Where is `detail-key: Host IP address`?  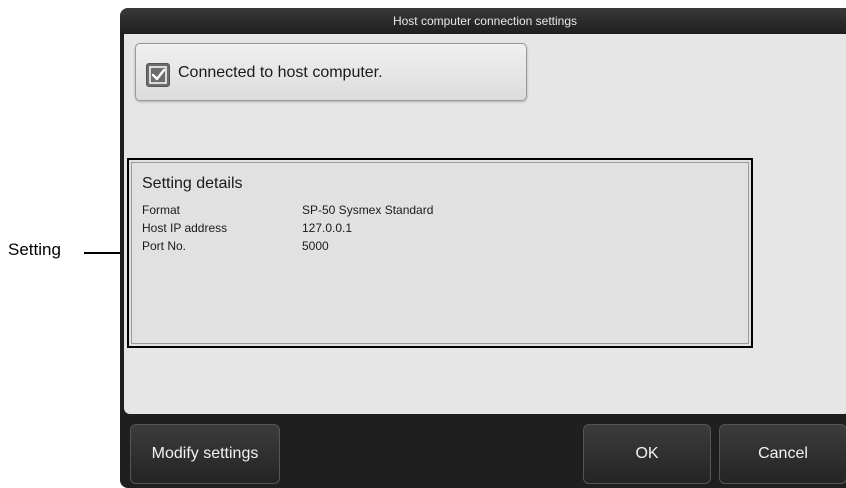 detail-key: Host IP address is located at coordinates (185, 228).